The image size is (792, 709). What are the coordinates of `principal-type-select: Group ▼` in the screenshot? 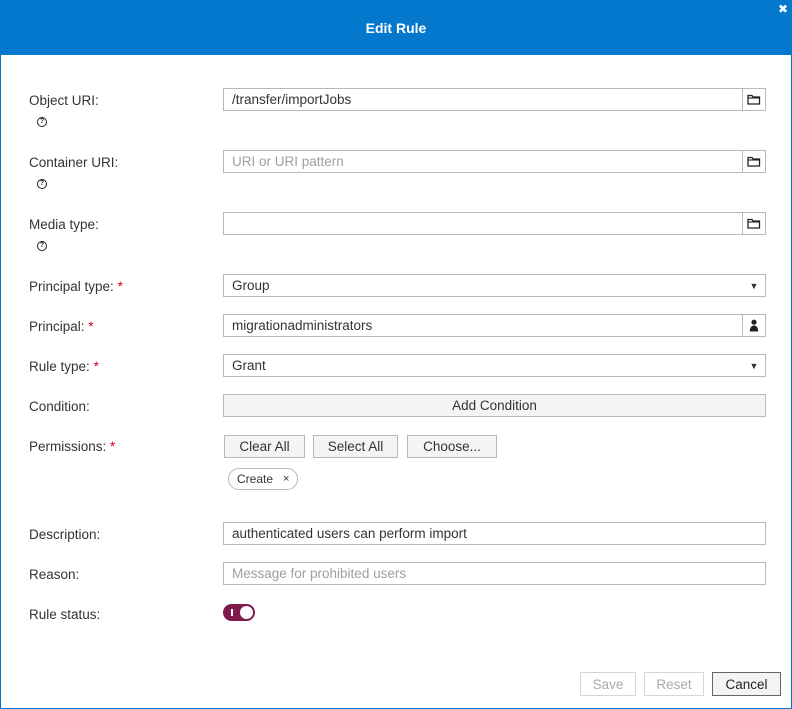 It's located at (494, 285).